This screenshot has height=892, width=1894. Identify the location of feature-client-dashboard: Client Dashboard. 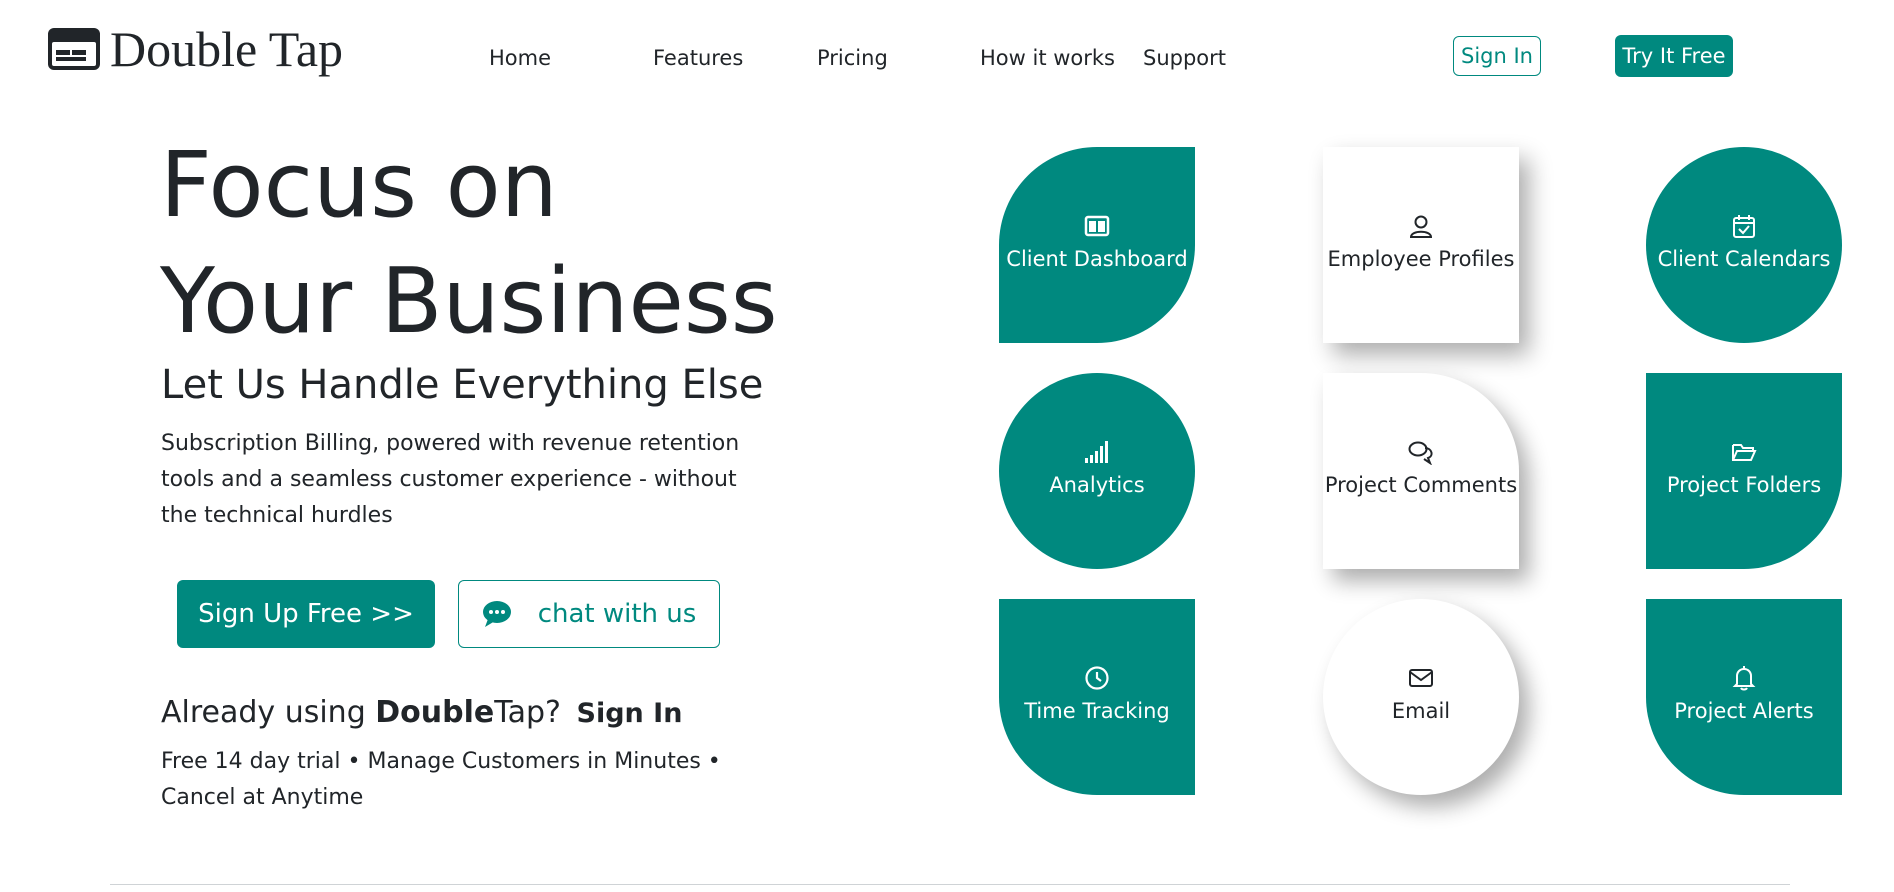
(1097, 245).